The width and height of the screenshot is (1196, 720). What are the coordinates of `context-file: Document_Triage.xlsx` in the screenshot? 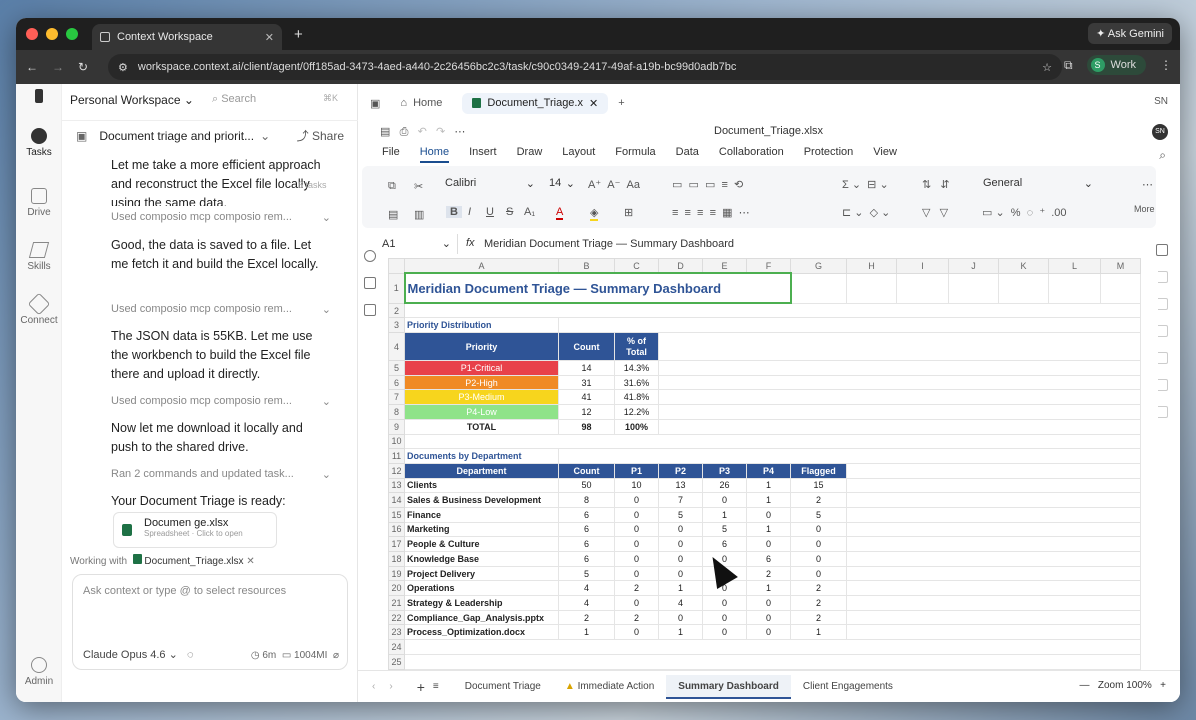 It's located at (193, 561).